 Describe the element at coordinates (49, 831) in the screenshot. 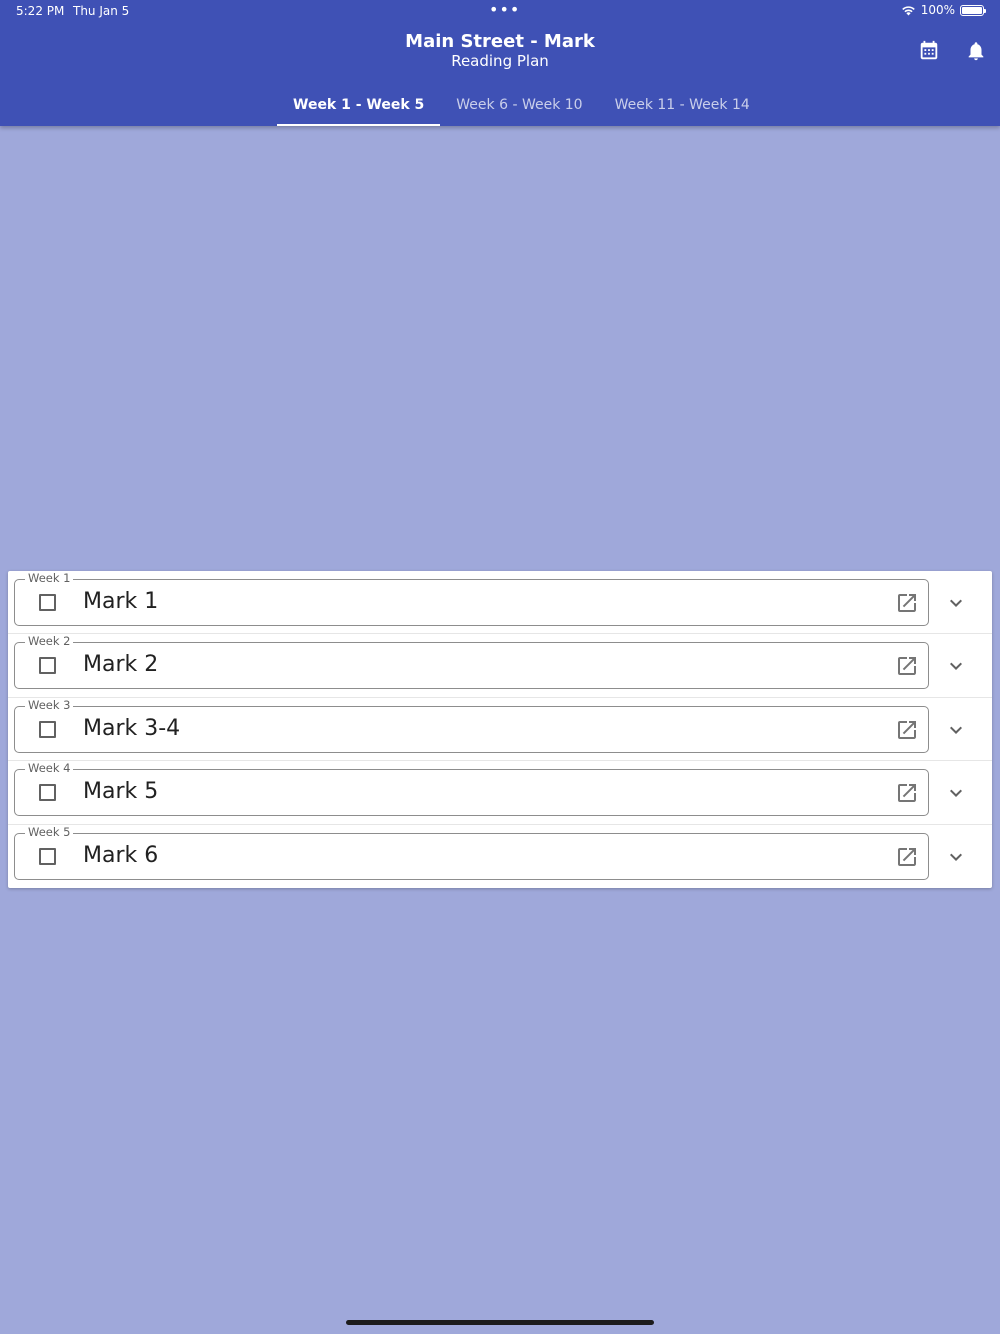

I see `week-label: Week 5` at that location.